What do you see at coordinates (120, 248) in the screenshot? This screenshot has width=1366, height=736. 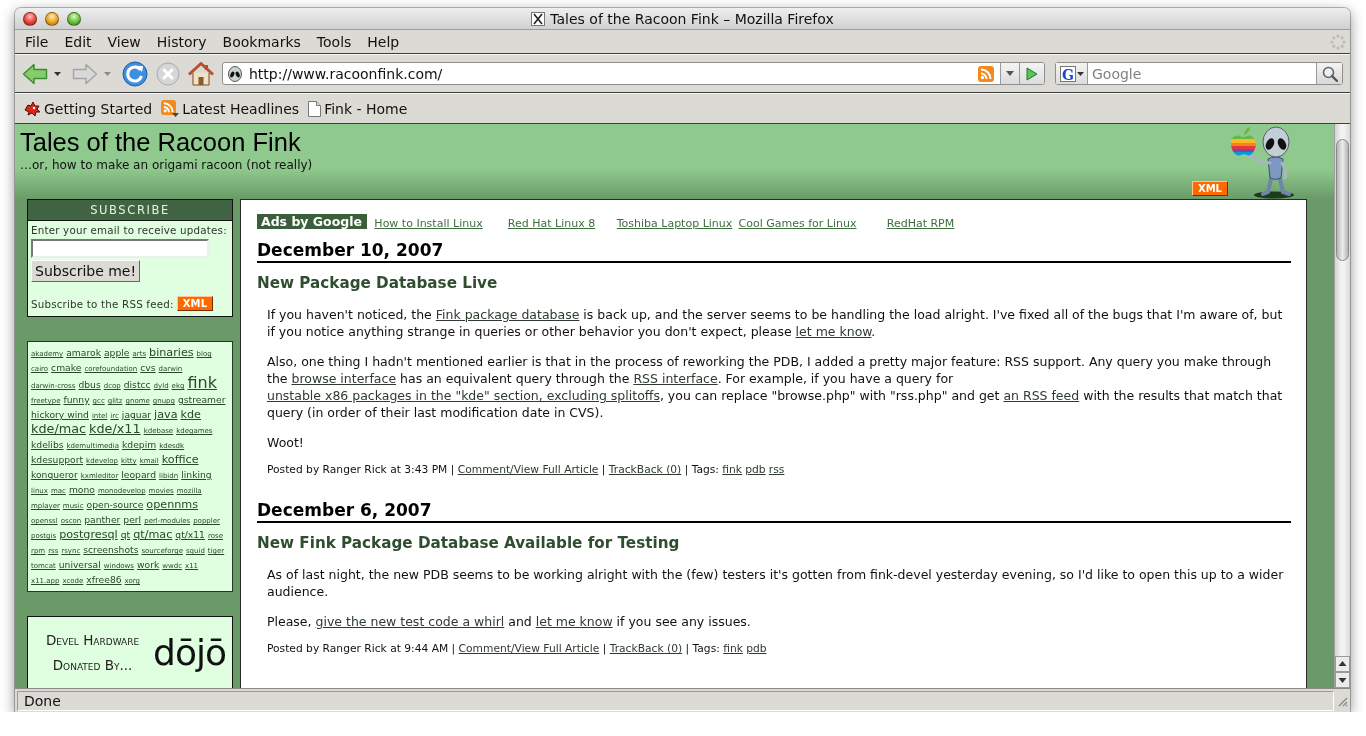 I see `email-field` at bounding box center [120, 248].